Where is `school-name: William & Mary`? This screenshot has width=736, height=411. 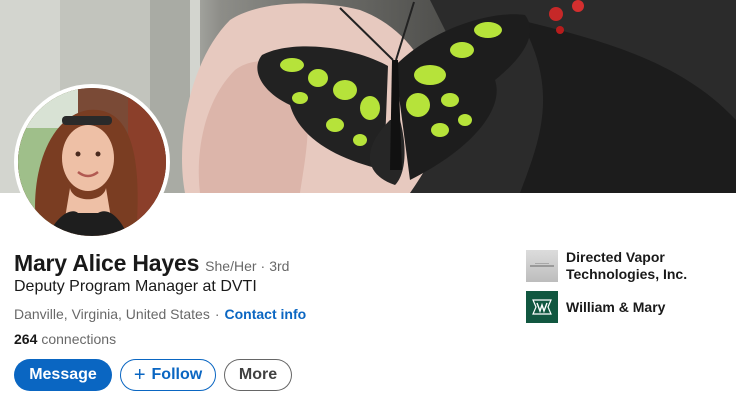
school-name: William & Mary is located at coordinates (616, 306).